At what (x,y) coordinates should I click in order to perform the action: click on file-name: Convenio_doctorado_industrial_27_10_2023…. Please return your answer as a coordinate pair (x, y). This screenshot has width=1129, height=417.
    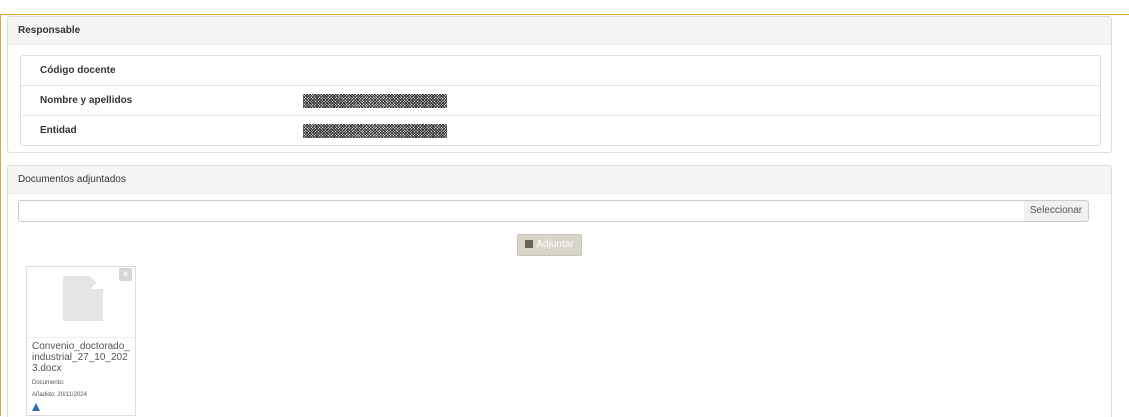
    Looking at the image, I should click on (81, 357).